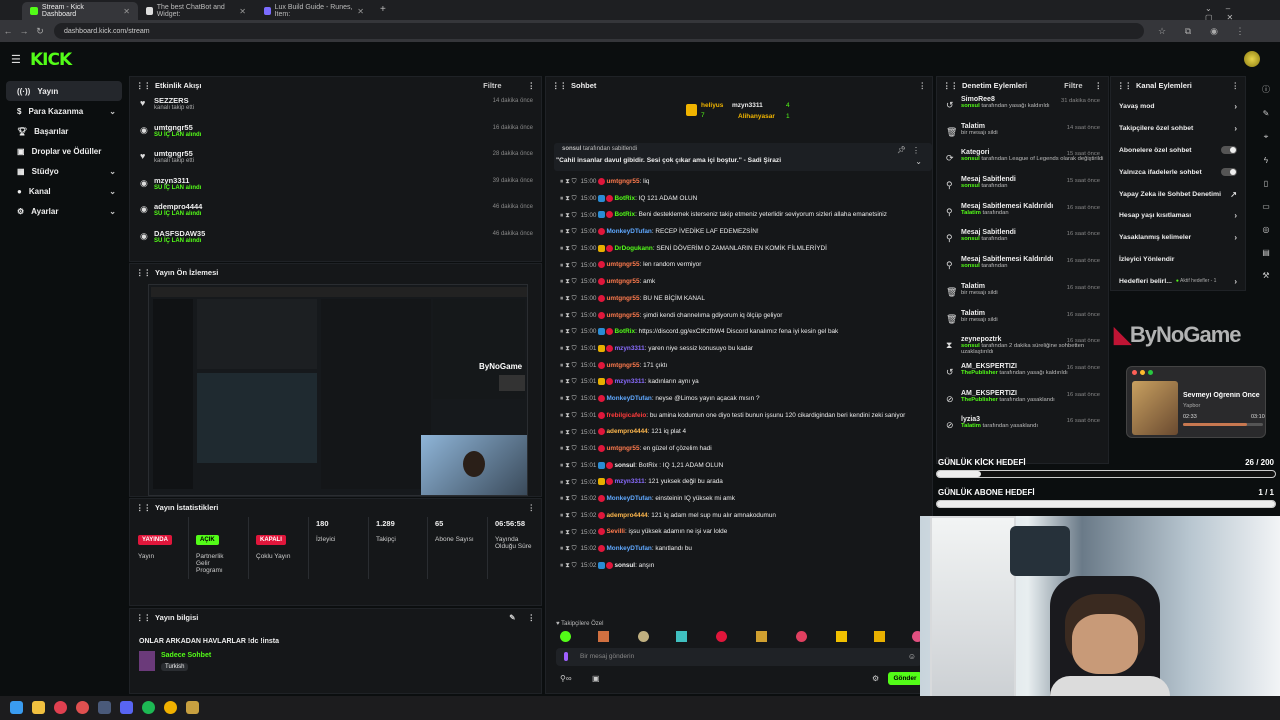  Describe the element at coordinates (64, 111) in the screenshot. I see `sidebar-item-para-kazanma: $ Para Kazanma ⌄` at that location.